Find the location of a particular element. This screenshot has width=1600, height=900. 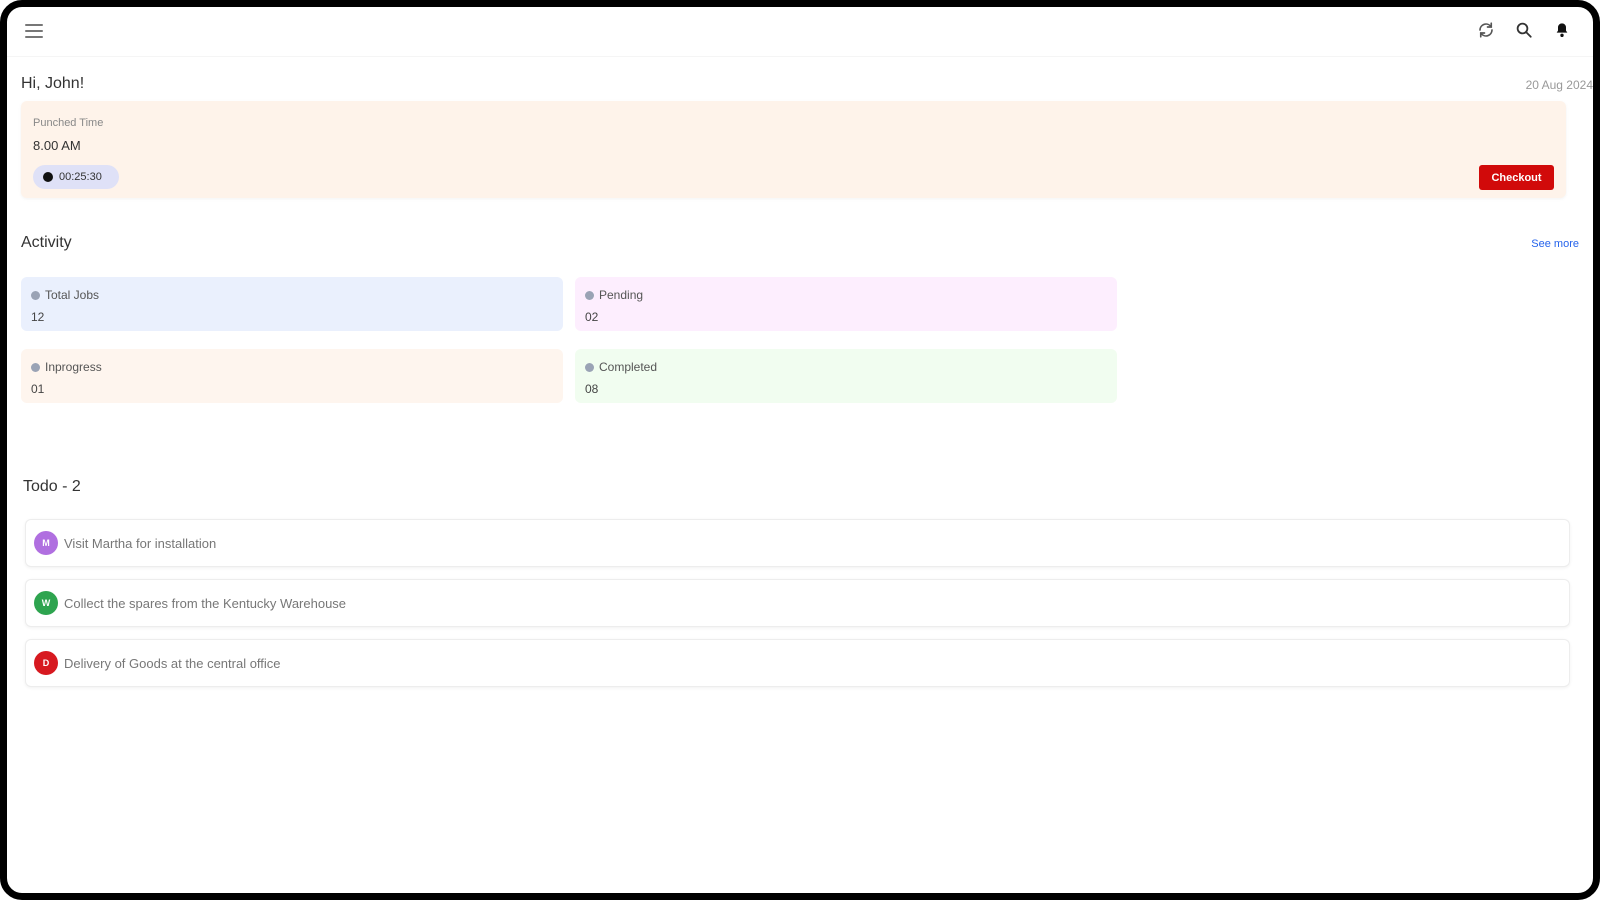

stat-value: 08 is located at coordinates (592, 389).